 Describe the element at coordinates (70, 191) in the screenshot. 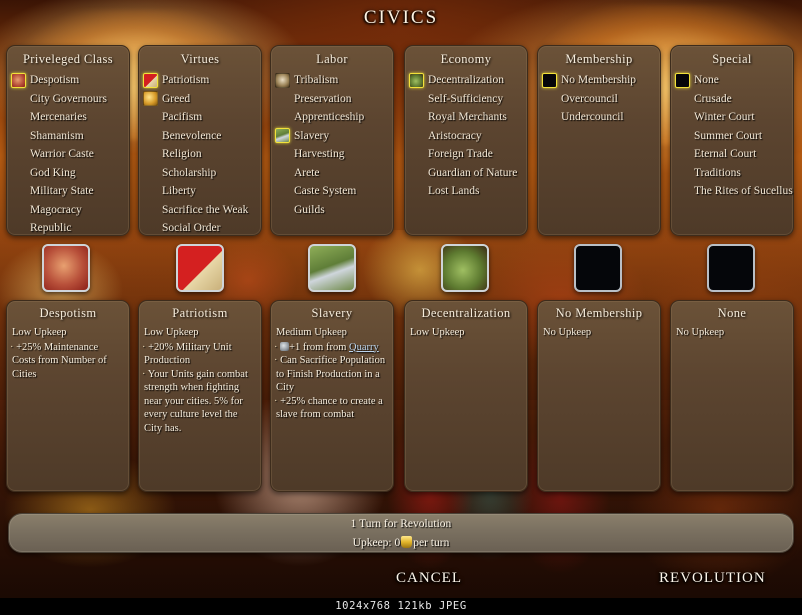

I see `civic-option-military-state: Military State` at that location.